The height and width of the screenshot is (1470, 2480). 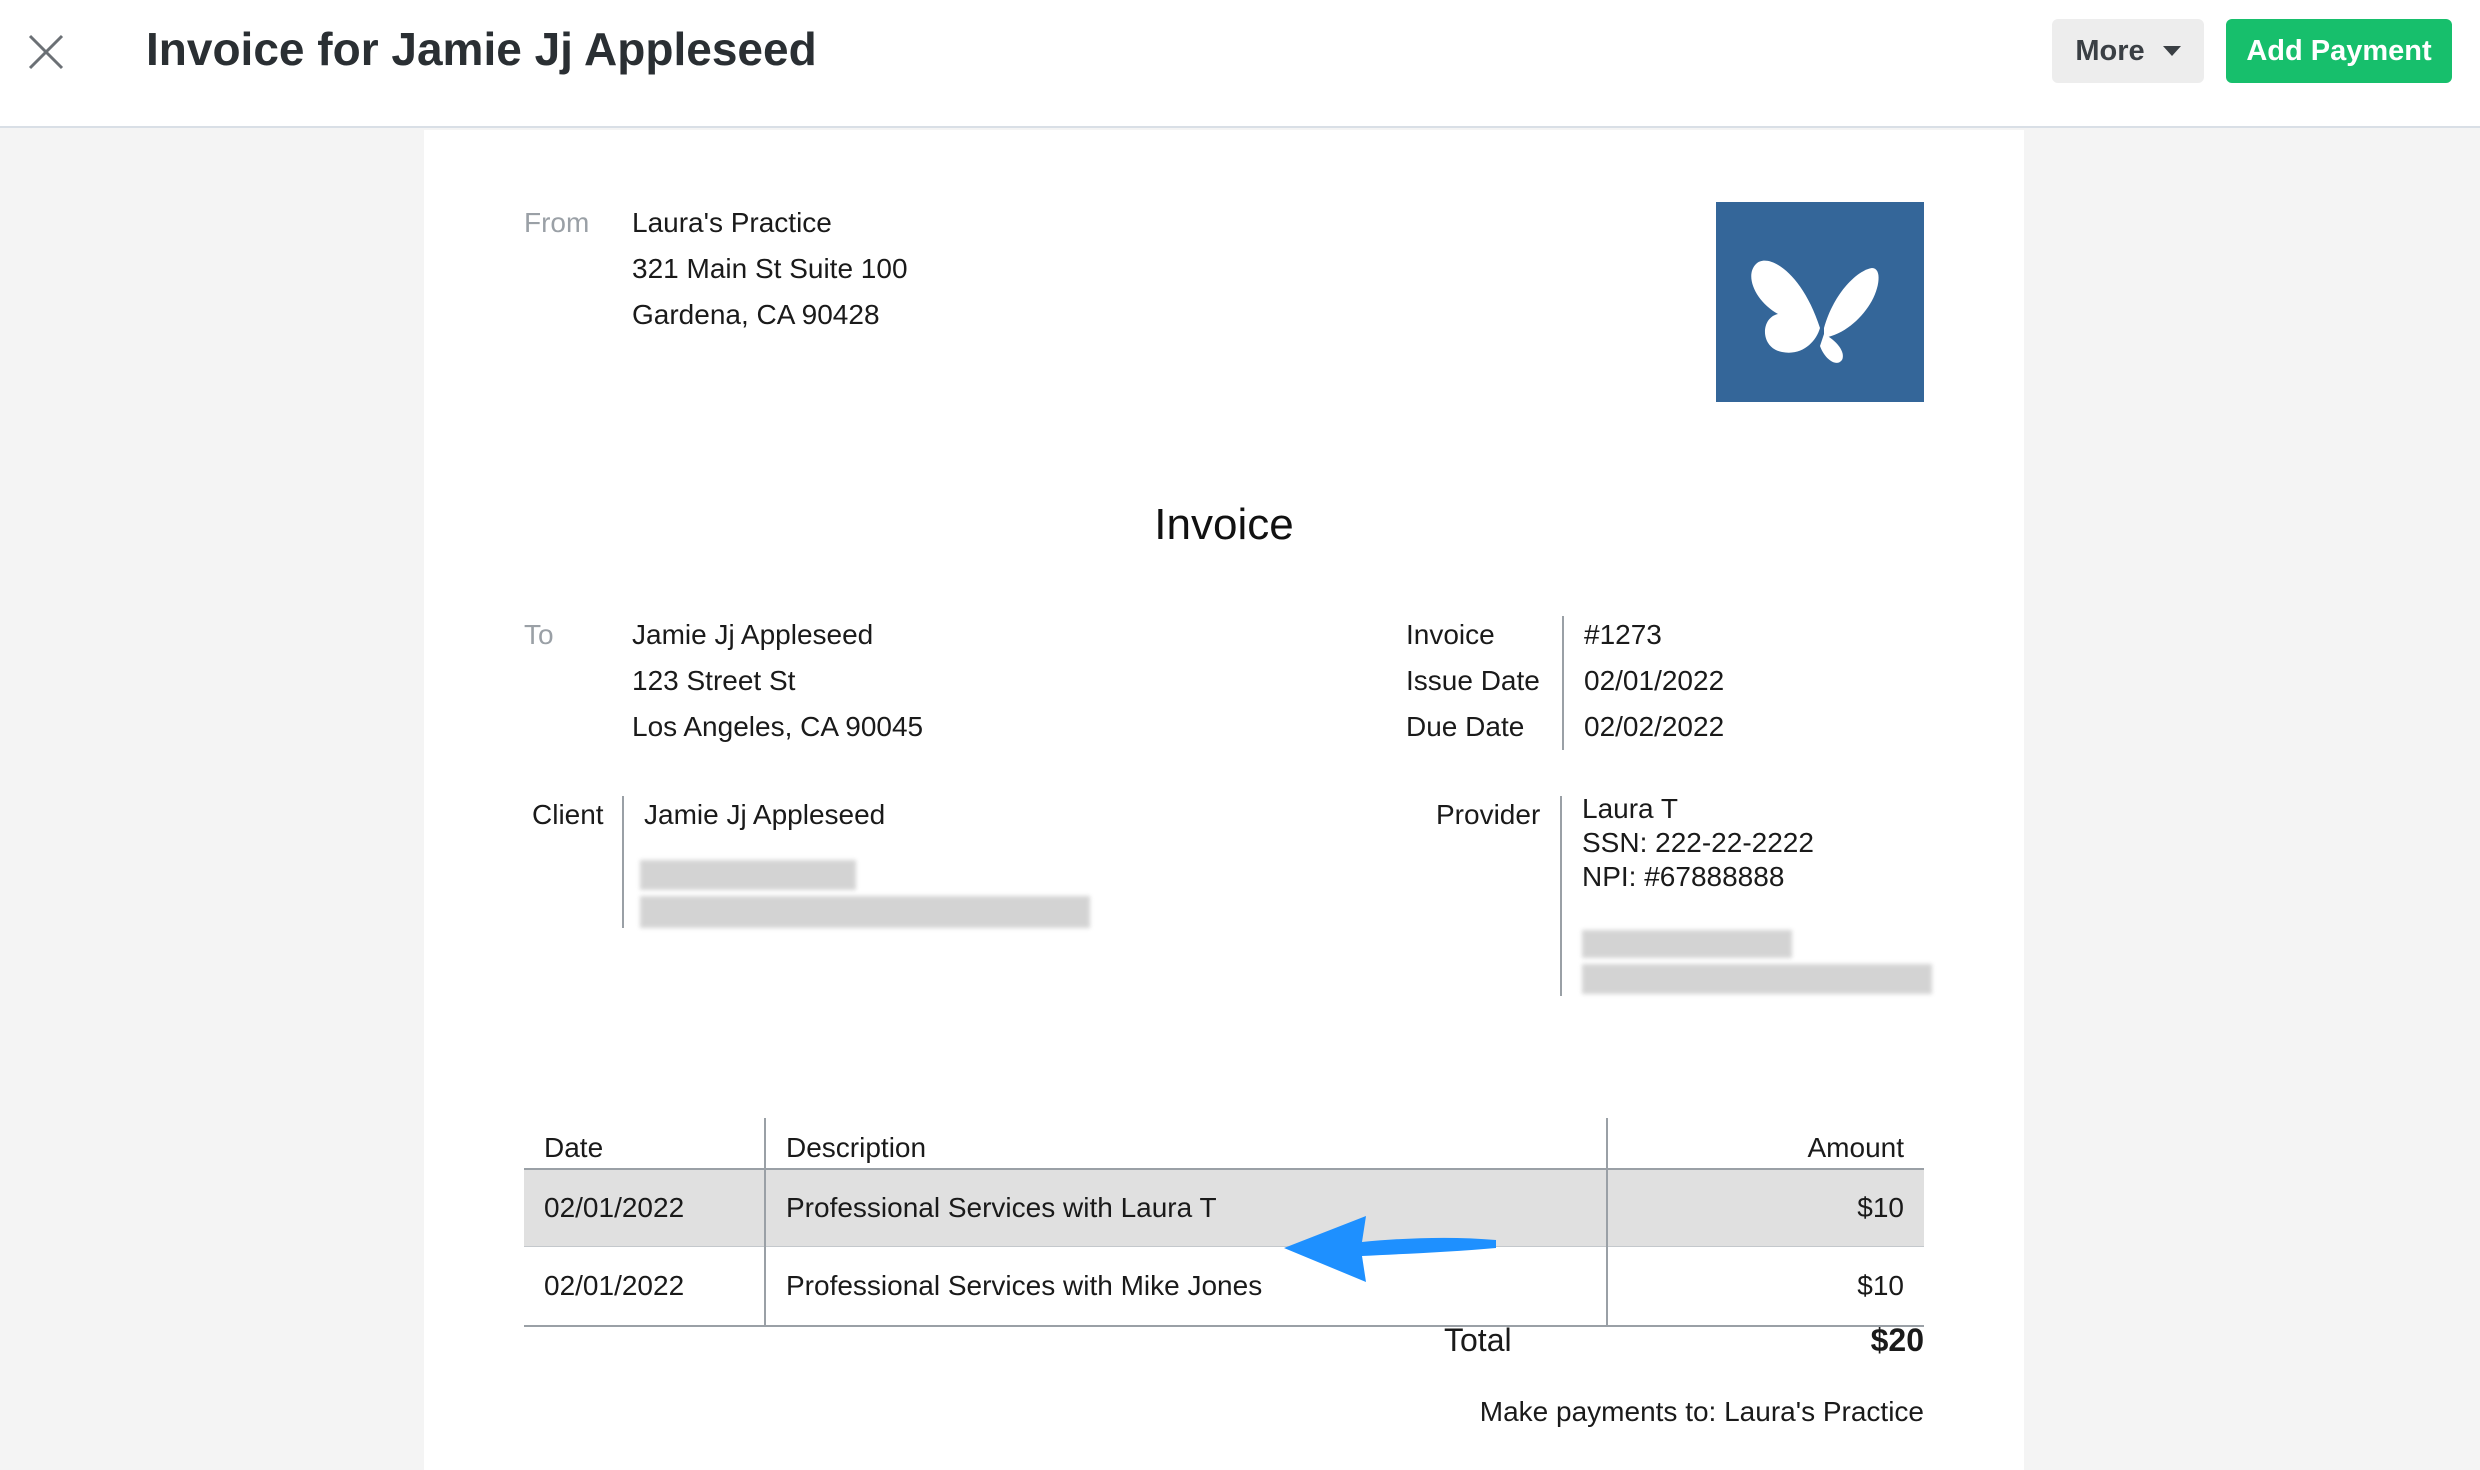 What do you see at coordinates (568, 814) in the screenshot?
I see `client-label: Client` at bounding box center [568, 814].